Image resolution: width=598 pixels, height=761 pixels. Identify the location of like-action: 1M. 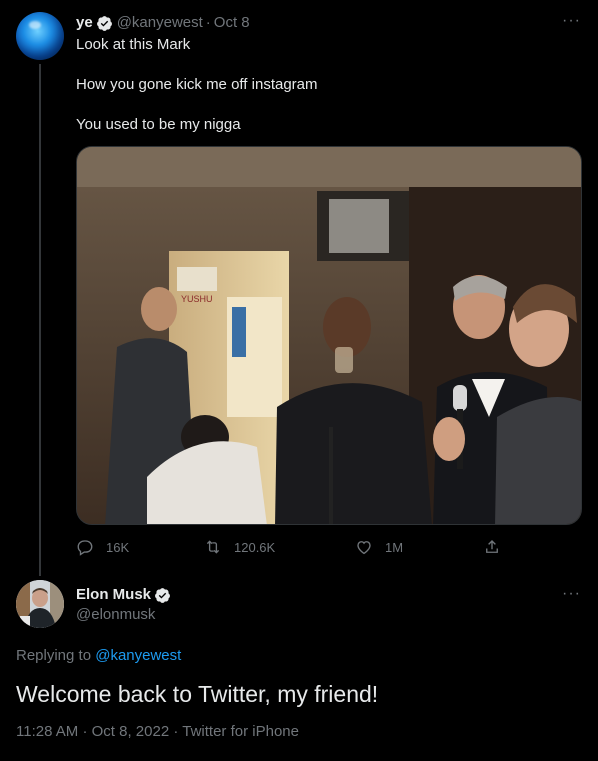
(379, 547).